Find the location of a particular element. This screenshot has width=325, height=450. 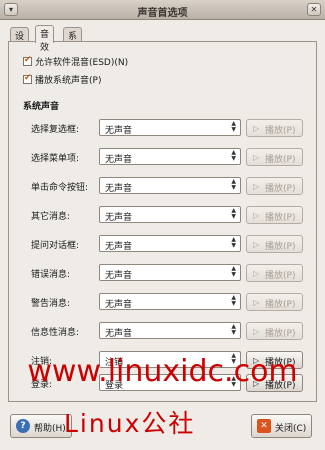

sound-event-label: 选择复选框: is located at coordinates (55, 130).